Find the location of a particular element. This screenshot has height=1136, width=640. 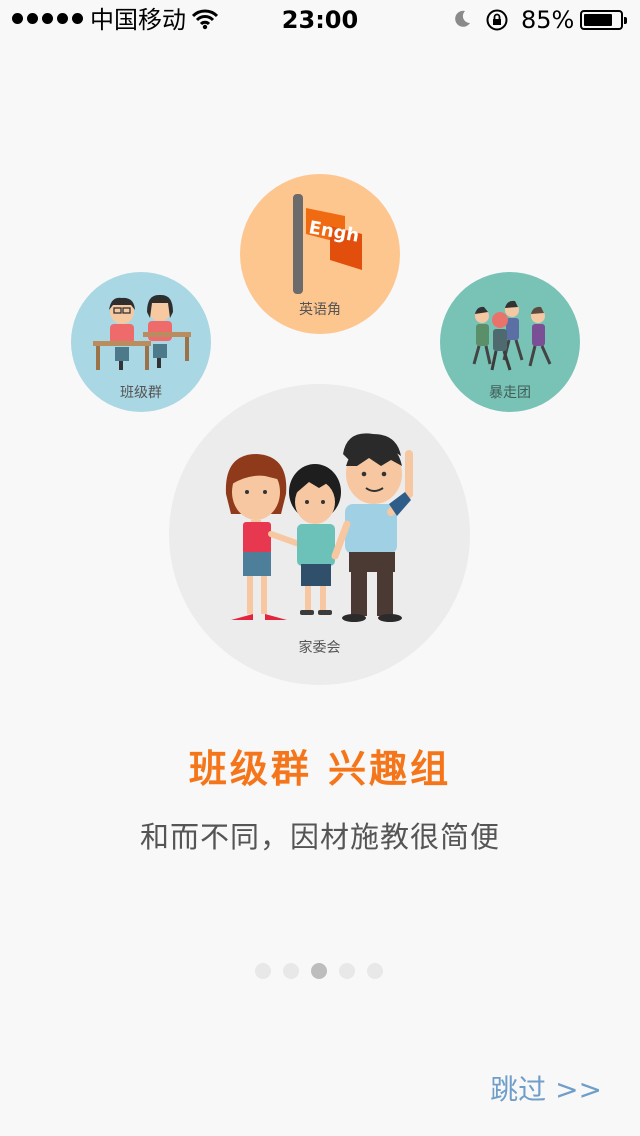

rotation-lock-icon is located at coordinates (497, 20).